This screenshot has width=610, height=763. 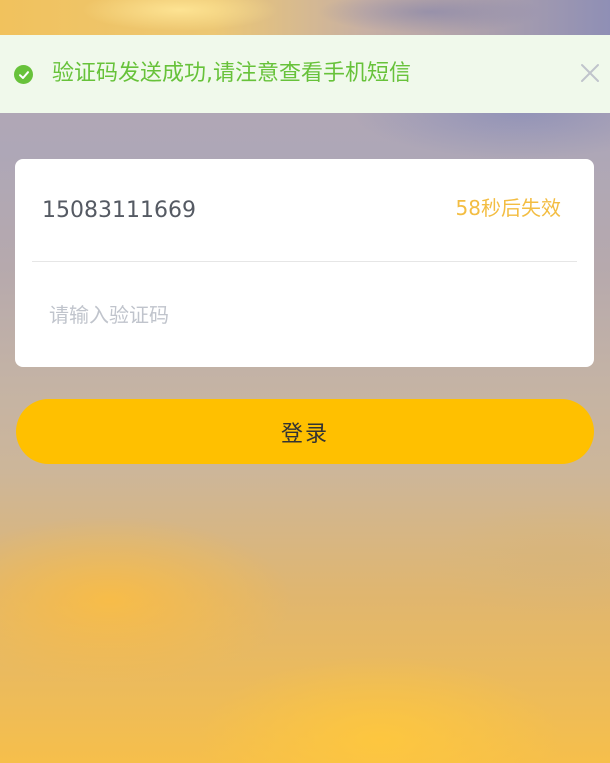 What do you see at coordinates (508, 208) in the screenshot?
I see `code-countdown: 58秒后失效` at bounding box center [508, 208].